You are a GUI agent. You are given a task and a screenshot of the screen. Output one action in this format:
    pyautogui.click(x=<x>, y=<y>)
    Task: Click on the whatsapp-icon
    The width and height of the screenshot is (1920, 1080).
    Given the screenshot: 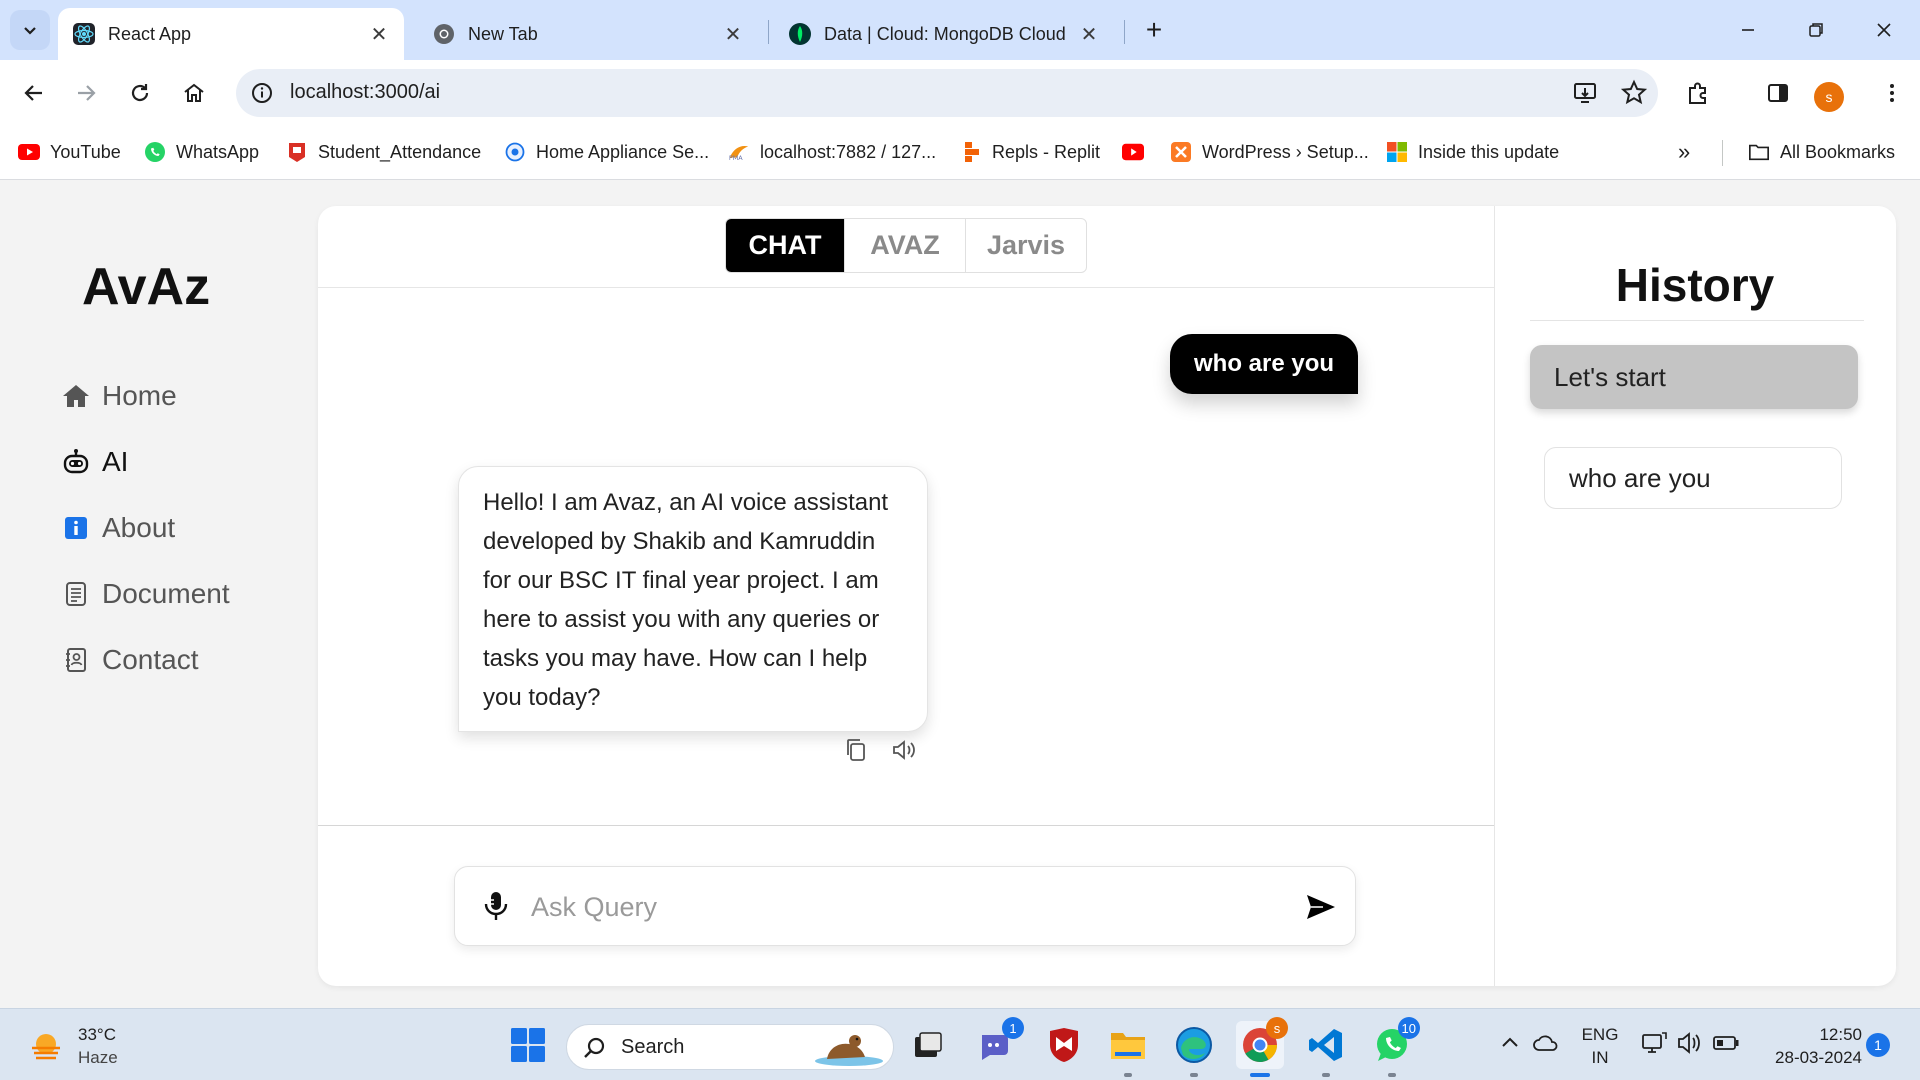 What is the action you would take?
    pyautogui.click(x=155, y=152)
    